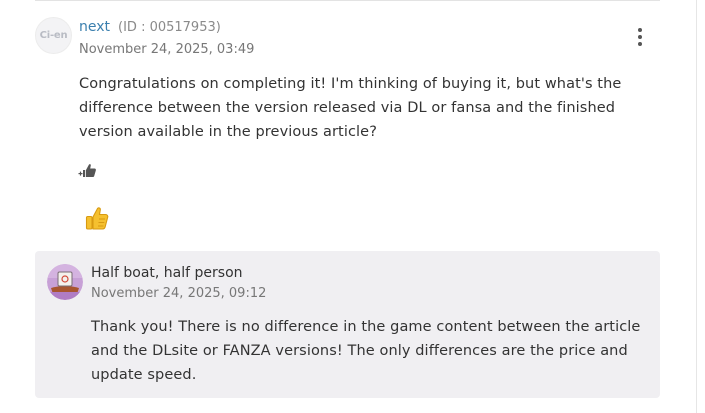  I want to click on comment-author-link: next, so click(94, 27).